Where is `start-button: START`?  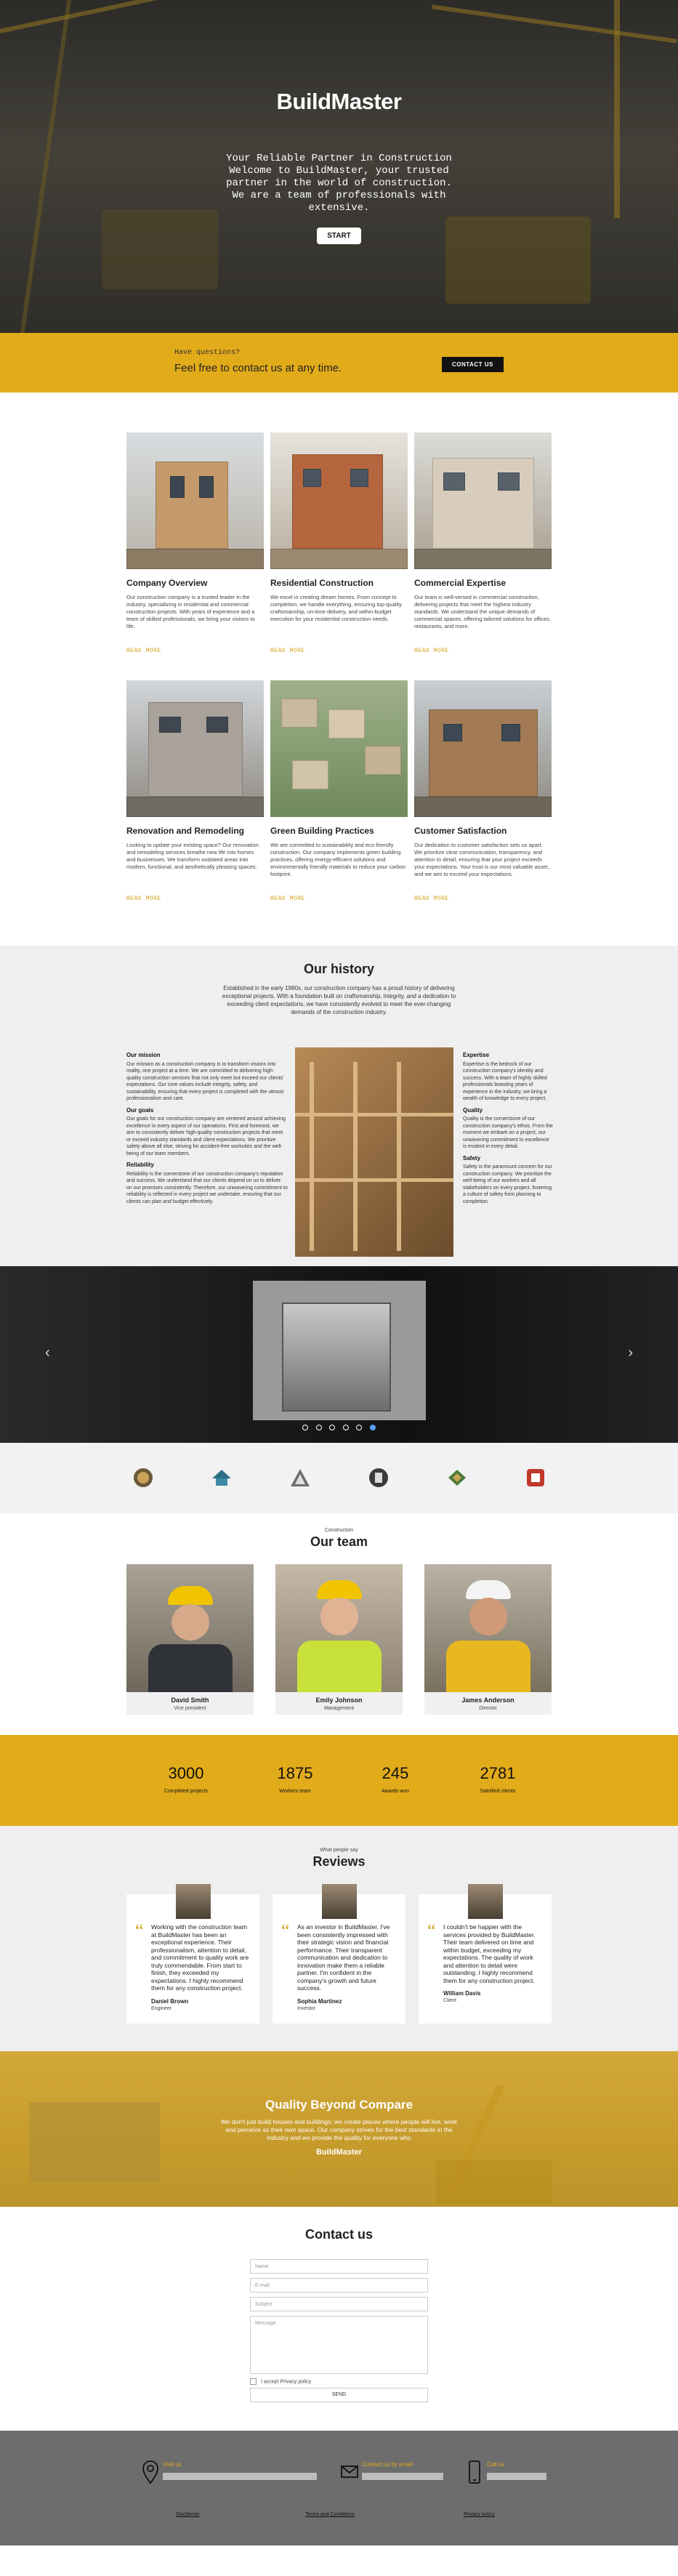 start-button: START is located at coordinates (339, 236).